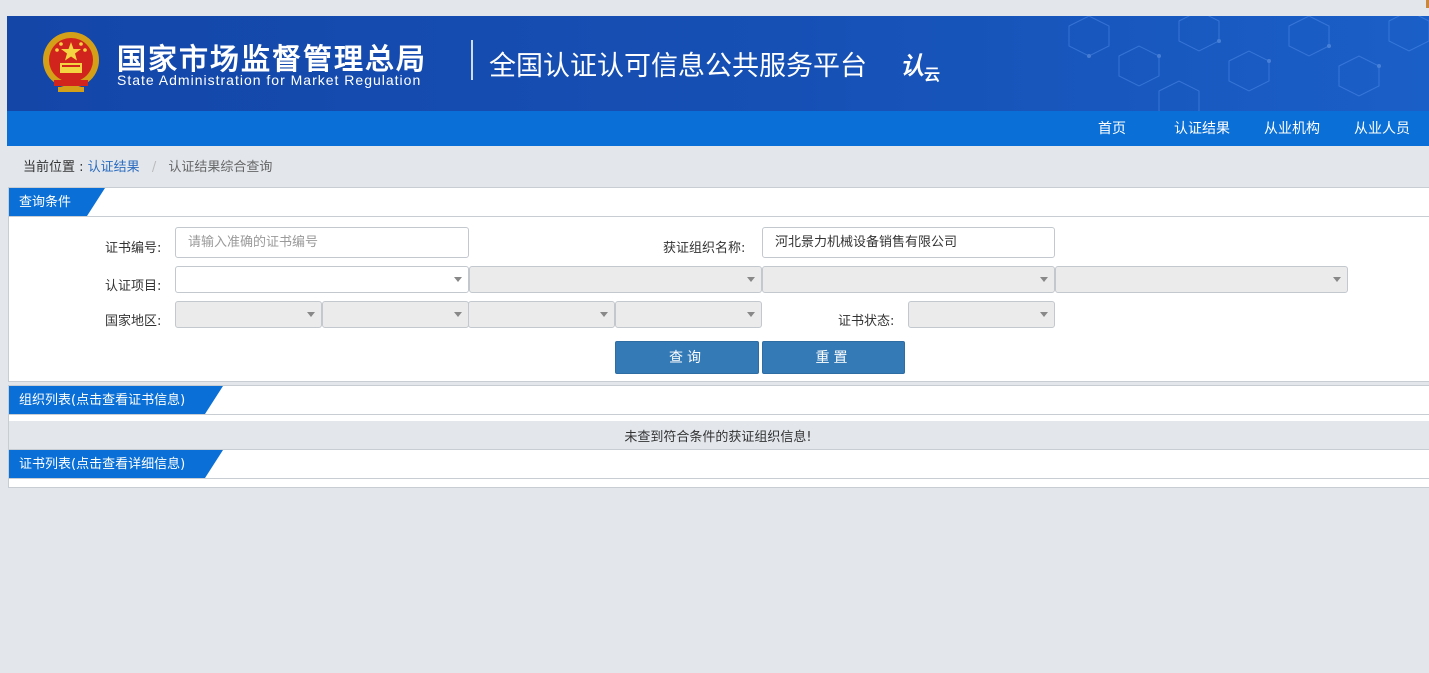 The width and height of the screenshot is (1429, 673). What do you see at coordinates (114, 167) in the screenshot?
I see `breadcrumb-link: 认证结果` at bounding box center [114, 167].